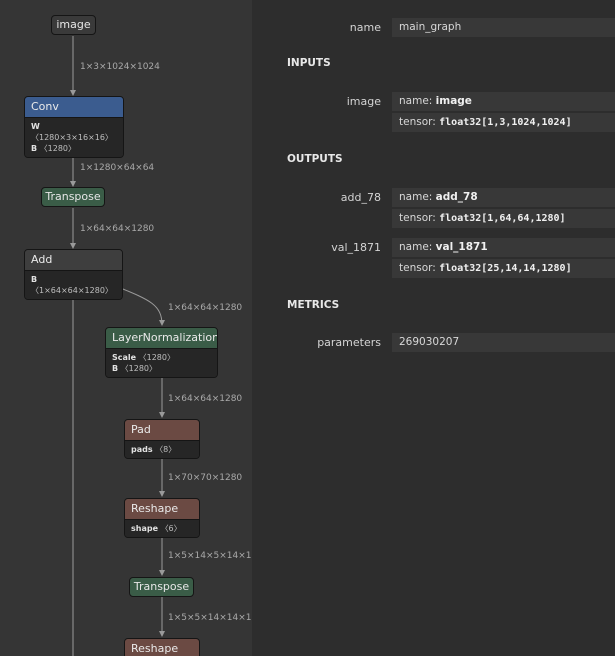  What do you see at coordinates (456, 197) in the screenshot?
I see `value-name: add_78` at bounding box center [456, 197].